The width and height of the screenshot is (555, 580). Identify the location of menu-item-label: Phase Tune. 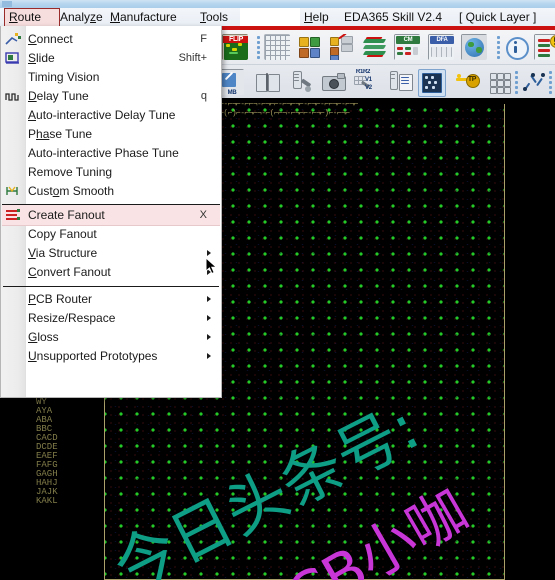
(60, 134).